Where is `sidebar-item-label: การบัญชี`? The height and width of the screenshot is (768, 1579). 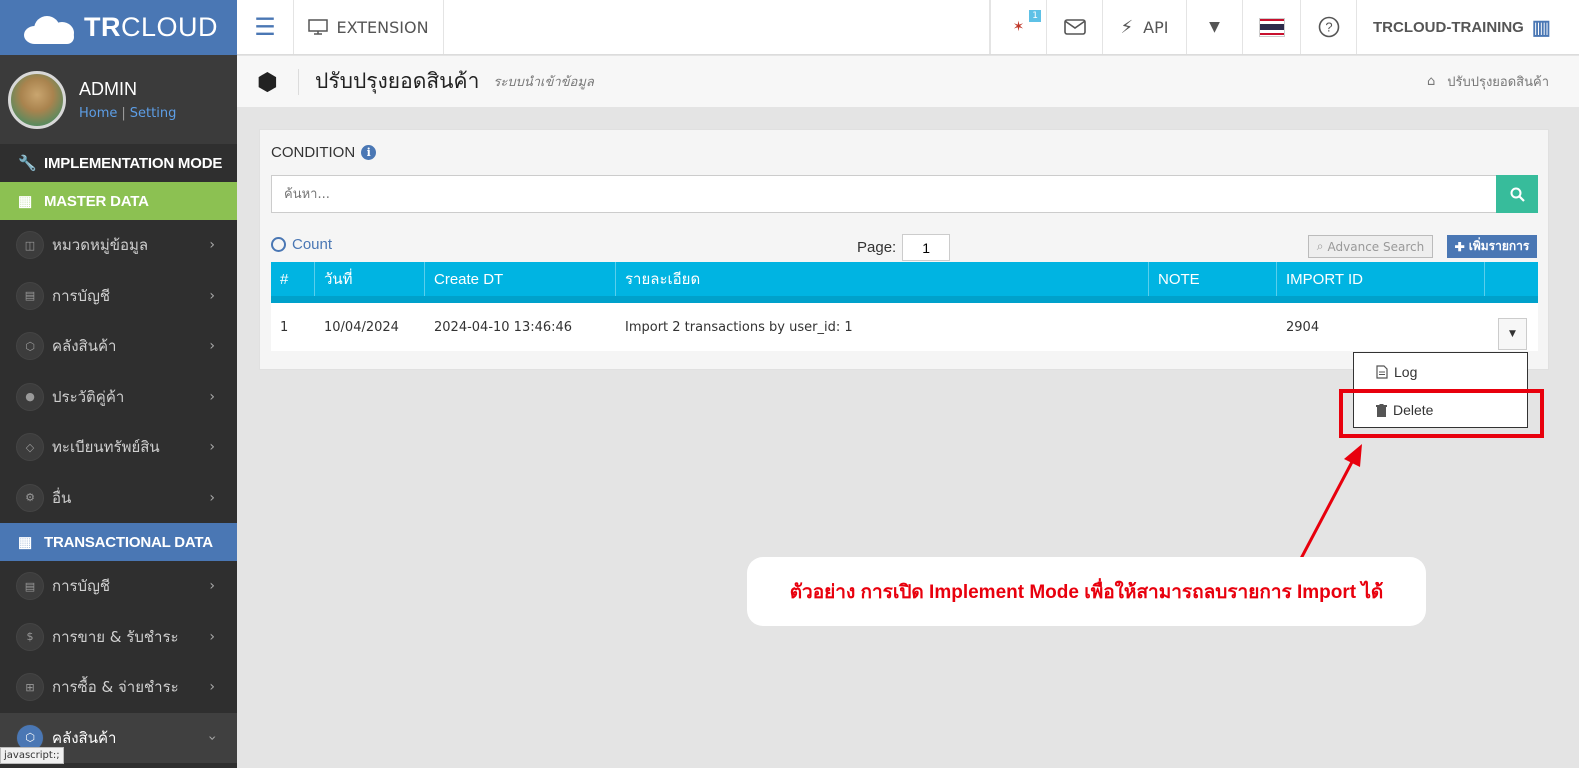
sidebar-item-label: การบัญชี is located at coordinates (81, 295).